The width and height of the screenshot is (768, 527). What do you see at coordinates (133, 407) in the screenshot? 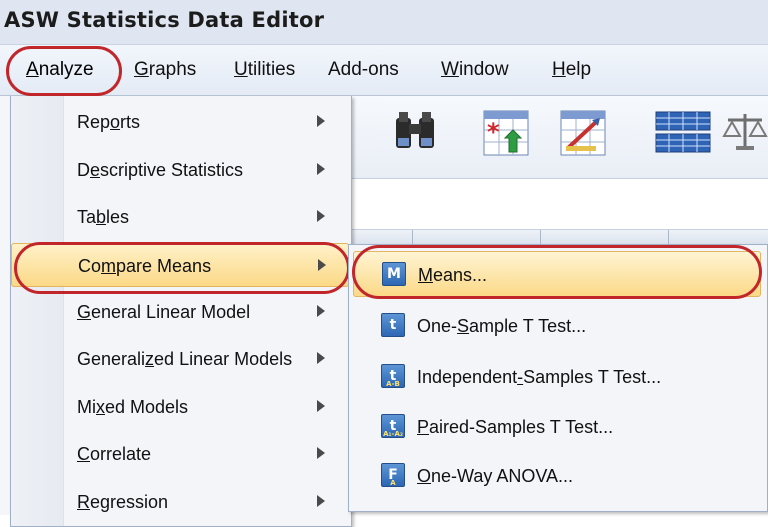
I see `menu-item-label: Mixed Models` at bounding box center [133, 407].